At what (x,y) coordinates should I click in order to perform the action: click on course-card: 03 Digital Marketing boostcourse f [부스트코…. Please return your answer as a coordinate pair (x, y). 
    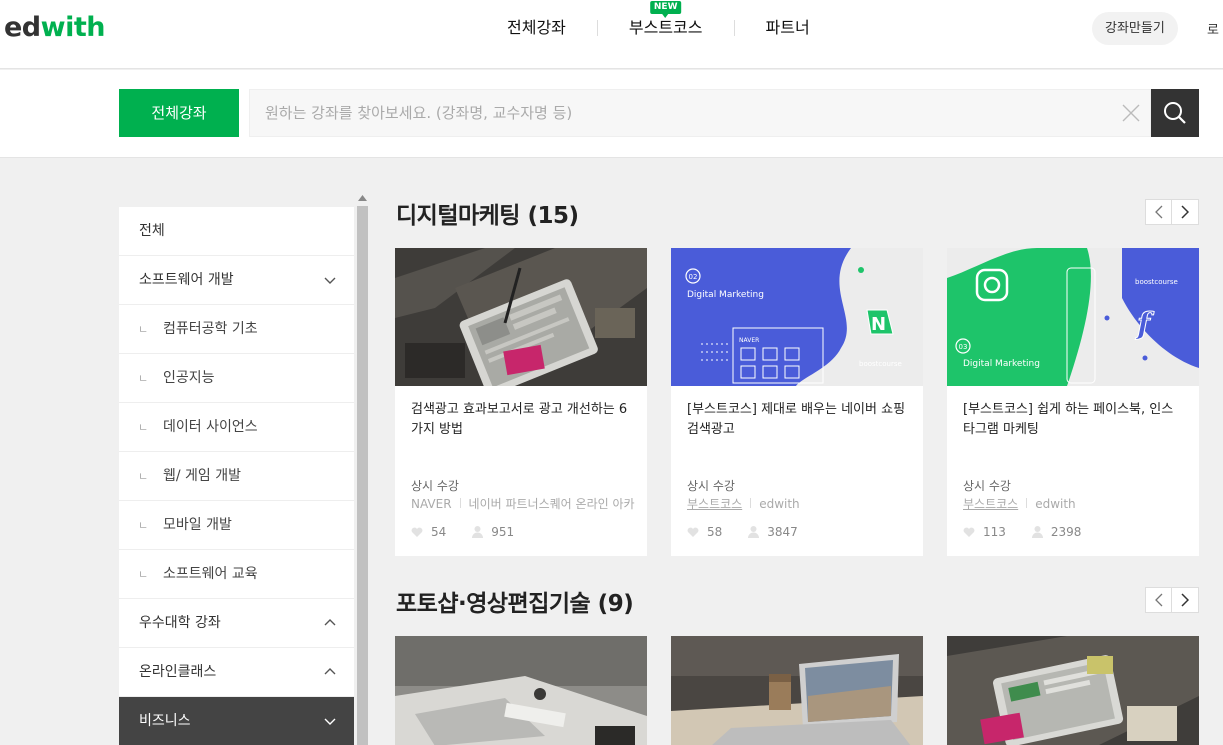
    Looking at the image, I should click on (1073, 402).